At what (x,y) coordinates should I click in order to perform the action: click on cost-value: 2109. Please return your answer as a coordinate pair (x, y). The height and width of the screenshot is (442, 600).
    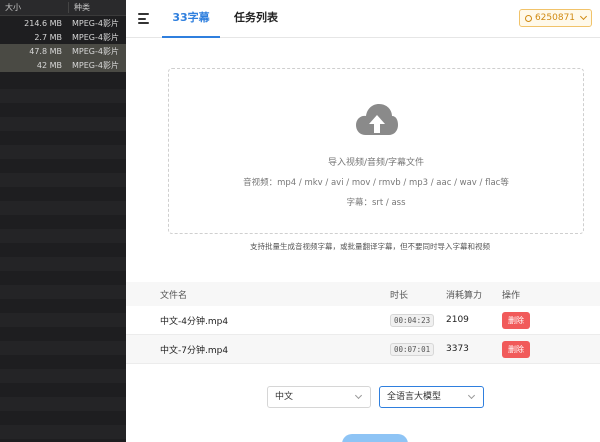
    Looking at the image, I should click on (457, 320).